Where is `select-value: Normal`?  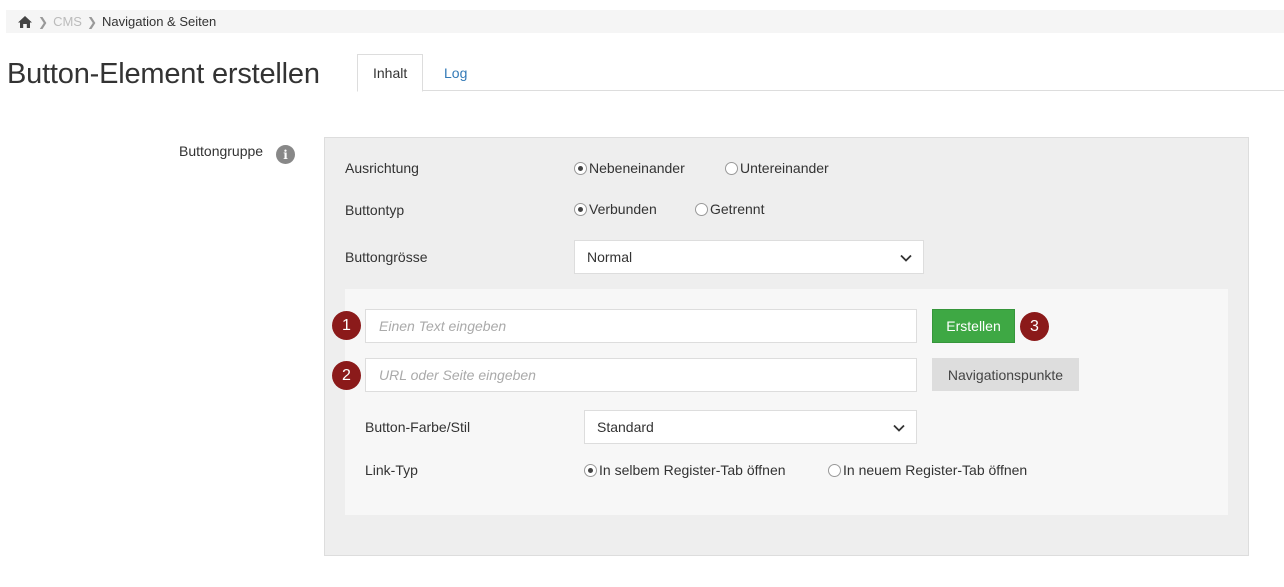 select-value: Normal is located at coordinates (610, 257).